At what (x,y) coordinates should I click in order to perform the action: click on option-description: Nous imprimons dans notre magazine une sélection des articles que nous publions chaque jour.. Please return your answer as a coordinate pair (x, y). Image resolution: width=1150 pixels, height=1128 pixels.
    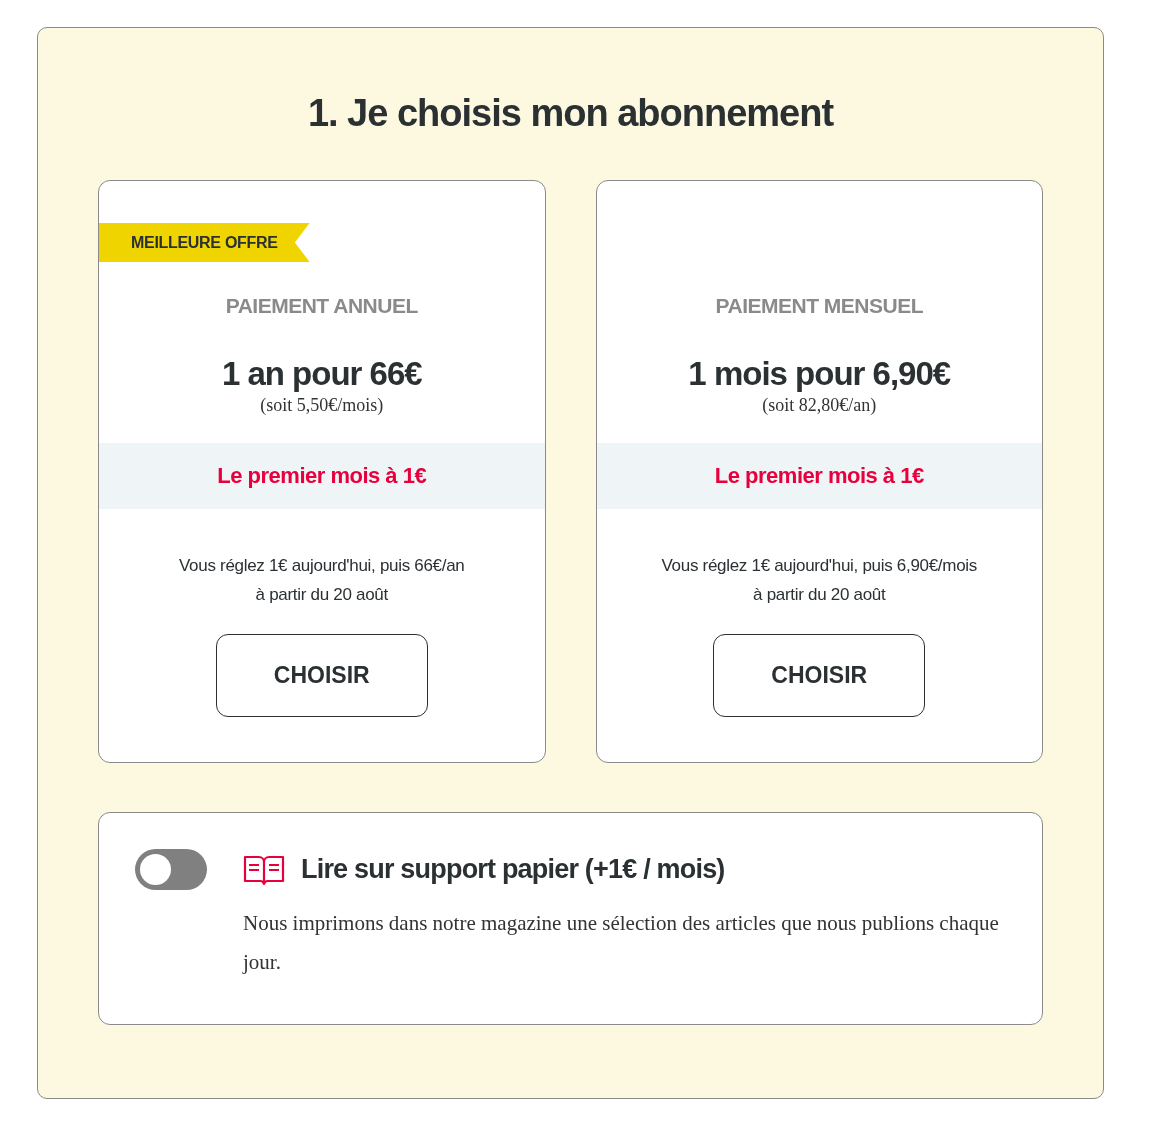
    Looking at the image, I should click on (621, 943).